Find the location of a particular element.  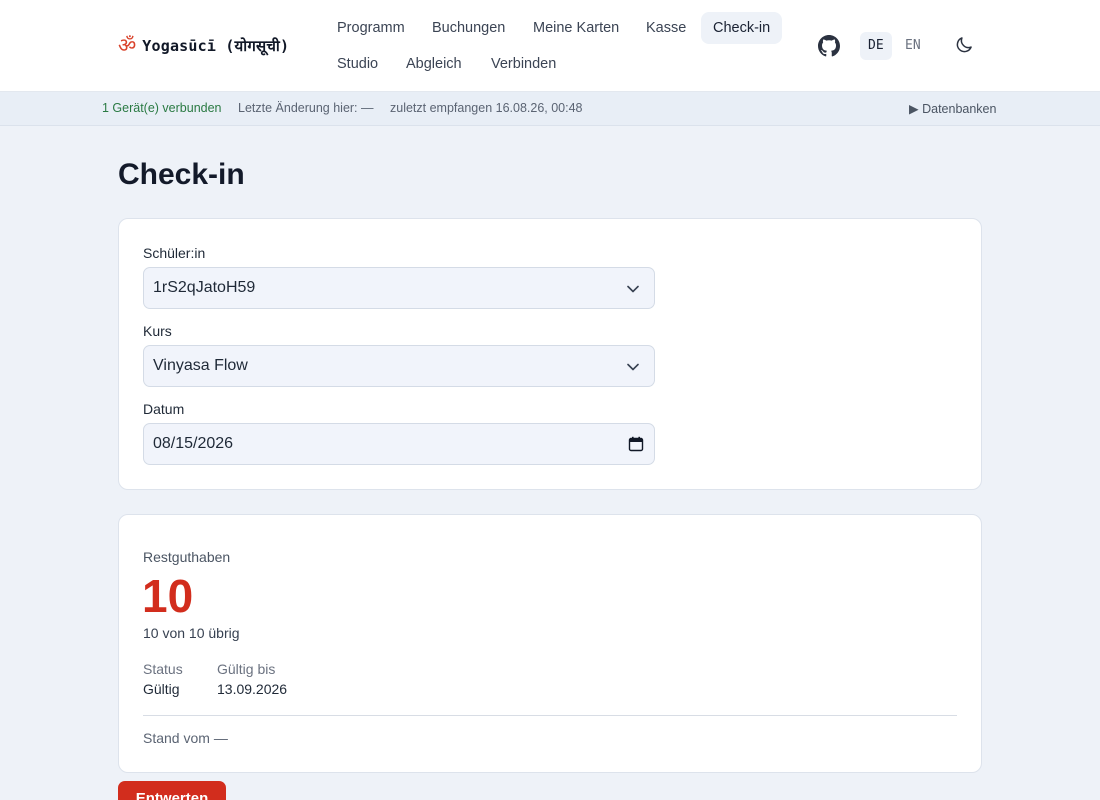

student-select: 1rS2qJatoH59 is located at coordinates (399, 288).